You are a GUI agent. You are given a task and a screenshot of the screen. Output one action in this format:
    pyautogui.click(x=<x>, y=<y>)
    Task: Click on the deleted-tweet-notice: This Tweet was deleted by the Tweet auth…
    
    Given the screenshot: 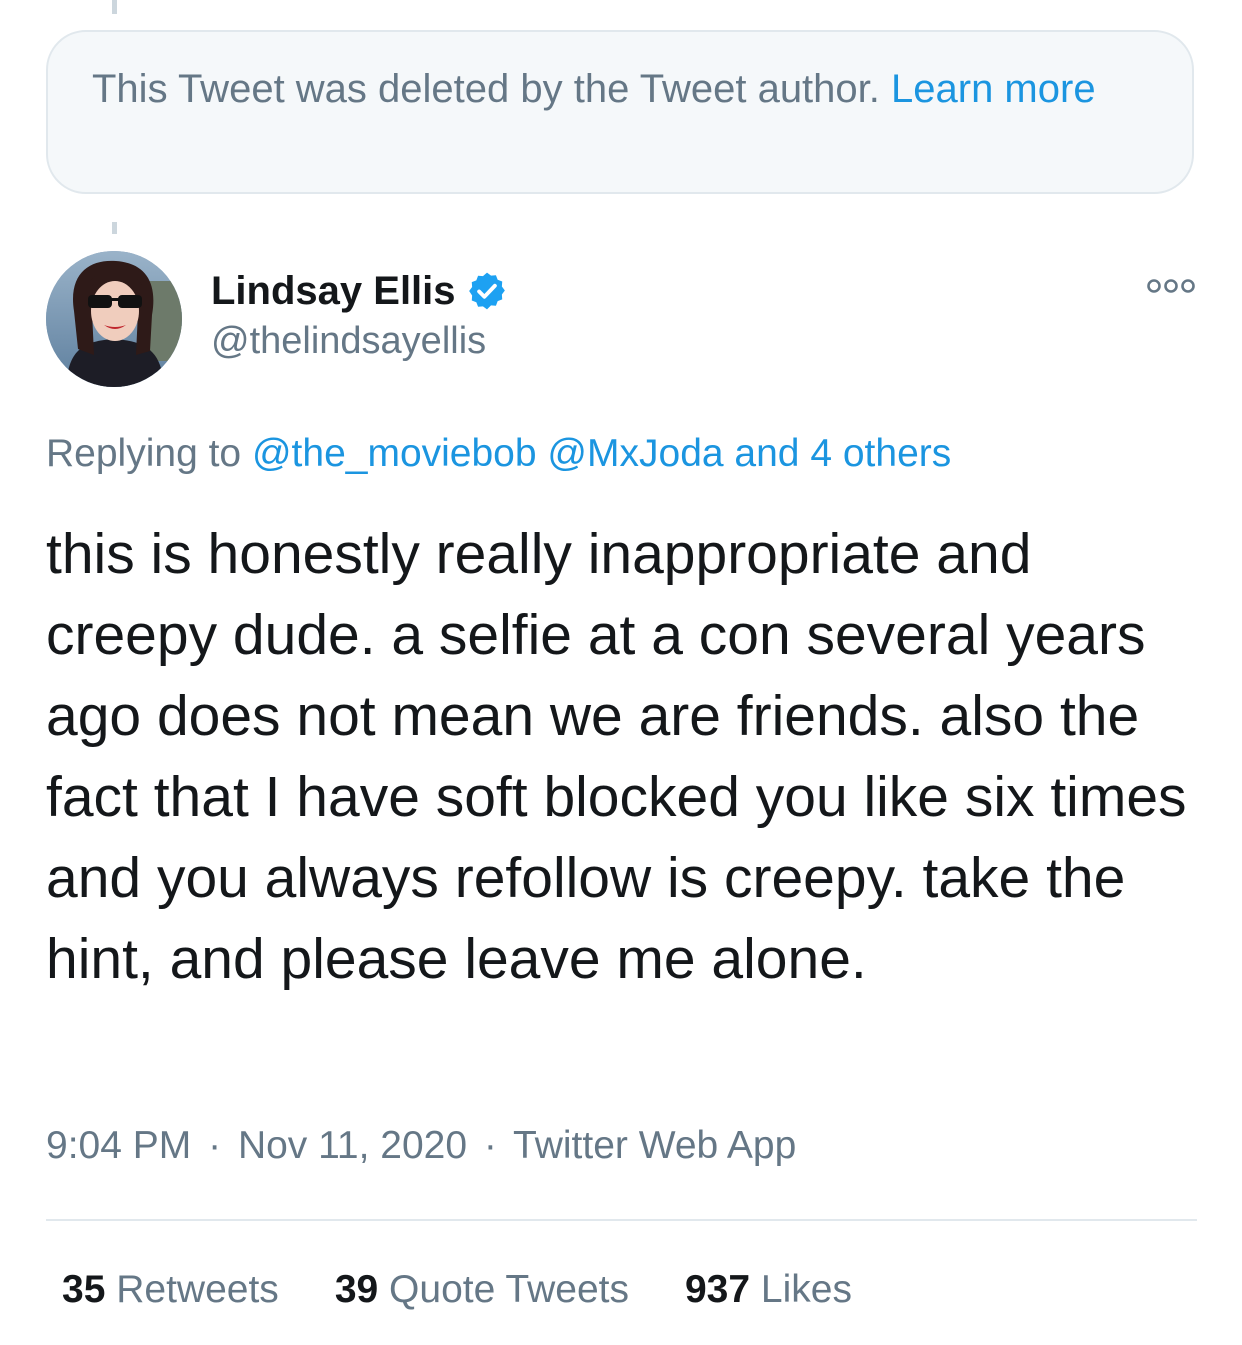 What is the action you would take?
    pyautogui.click(x=620, y=112)
    